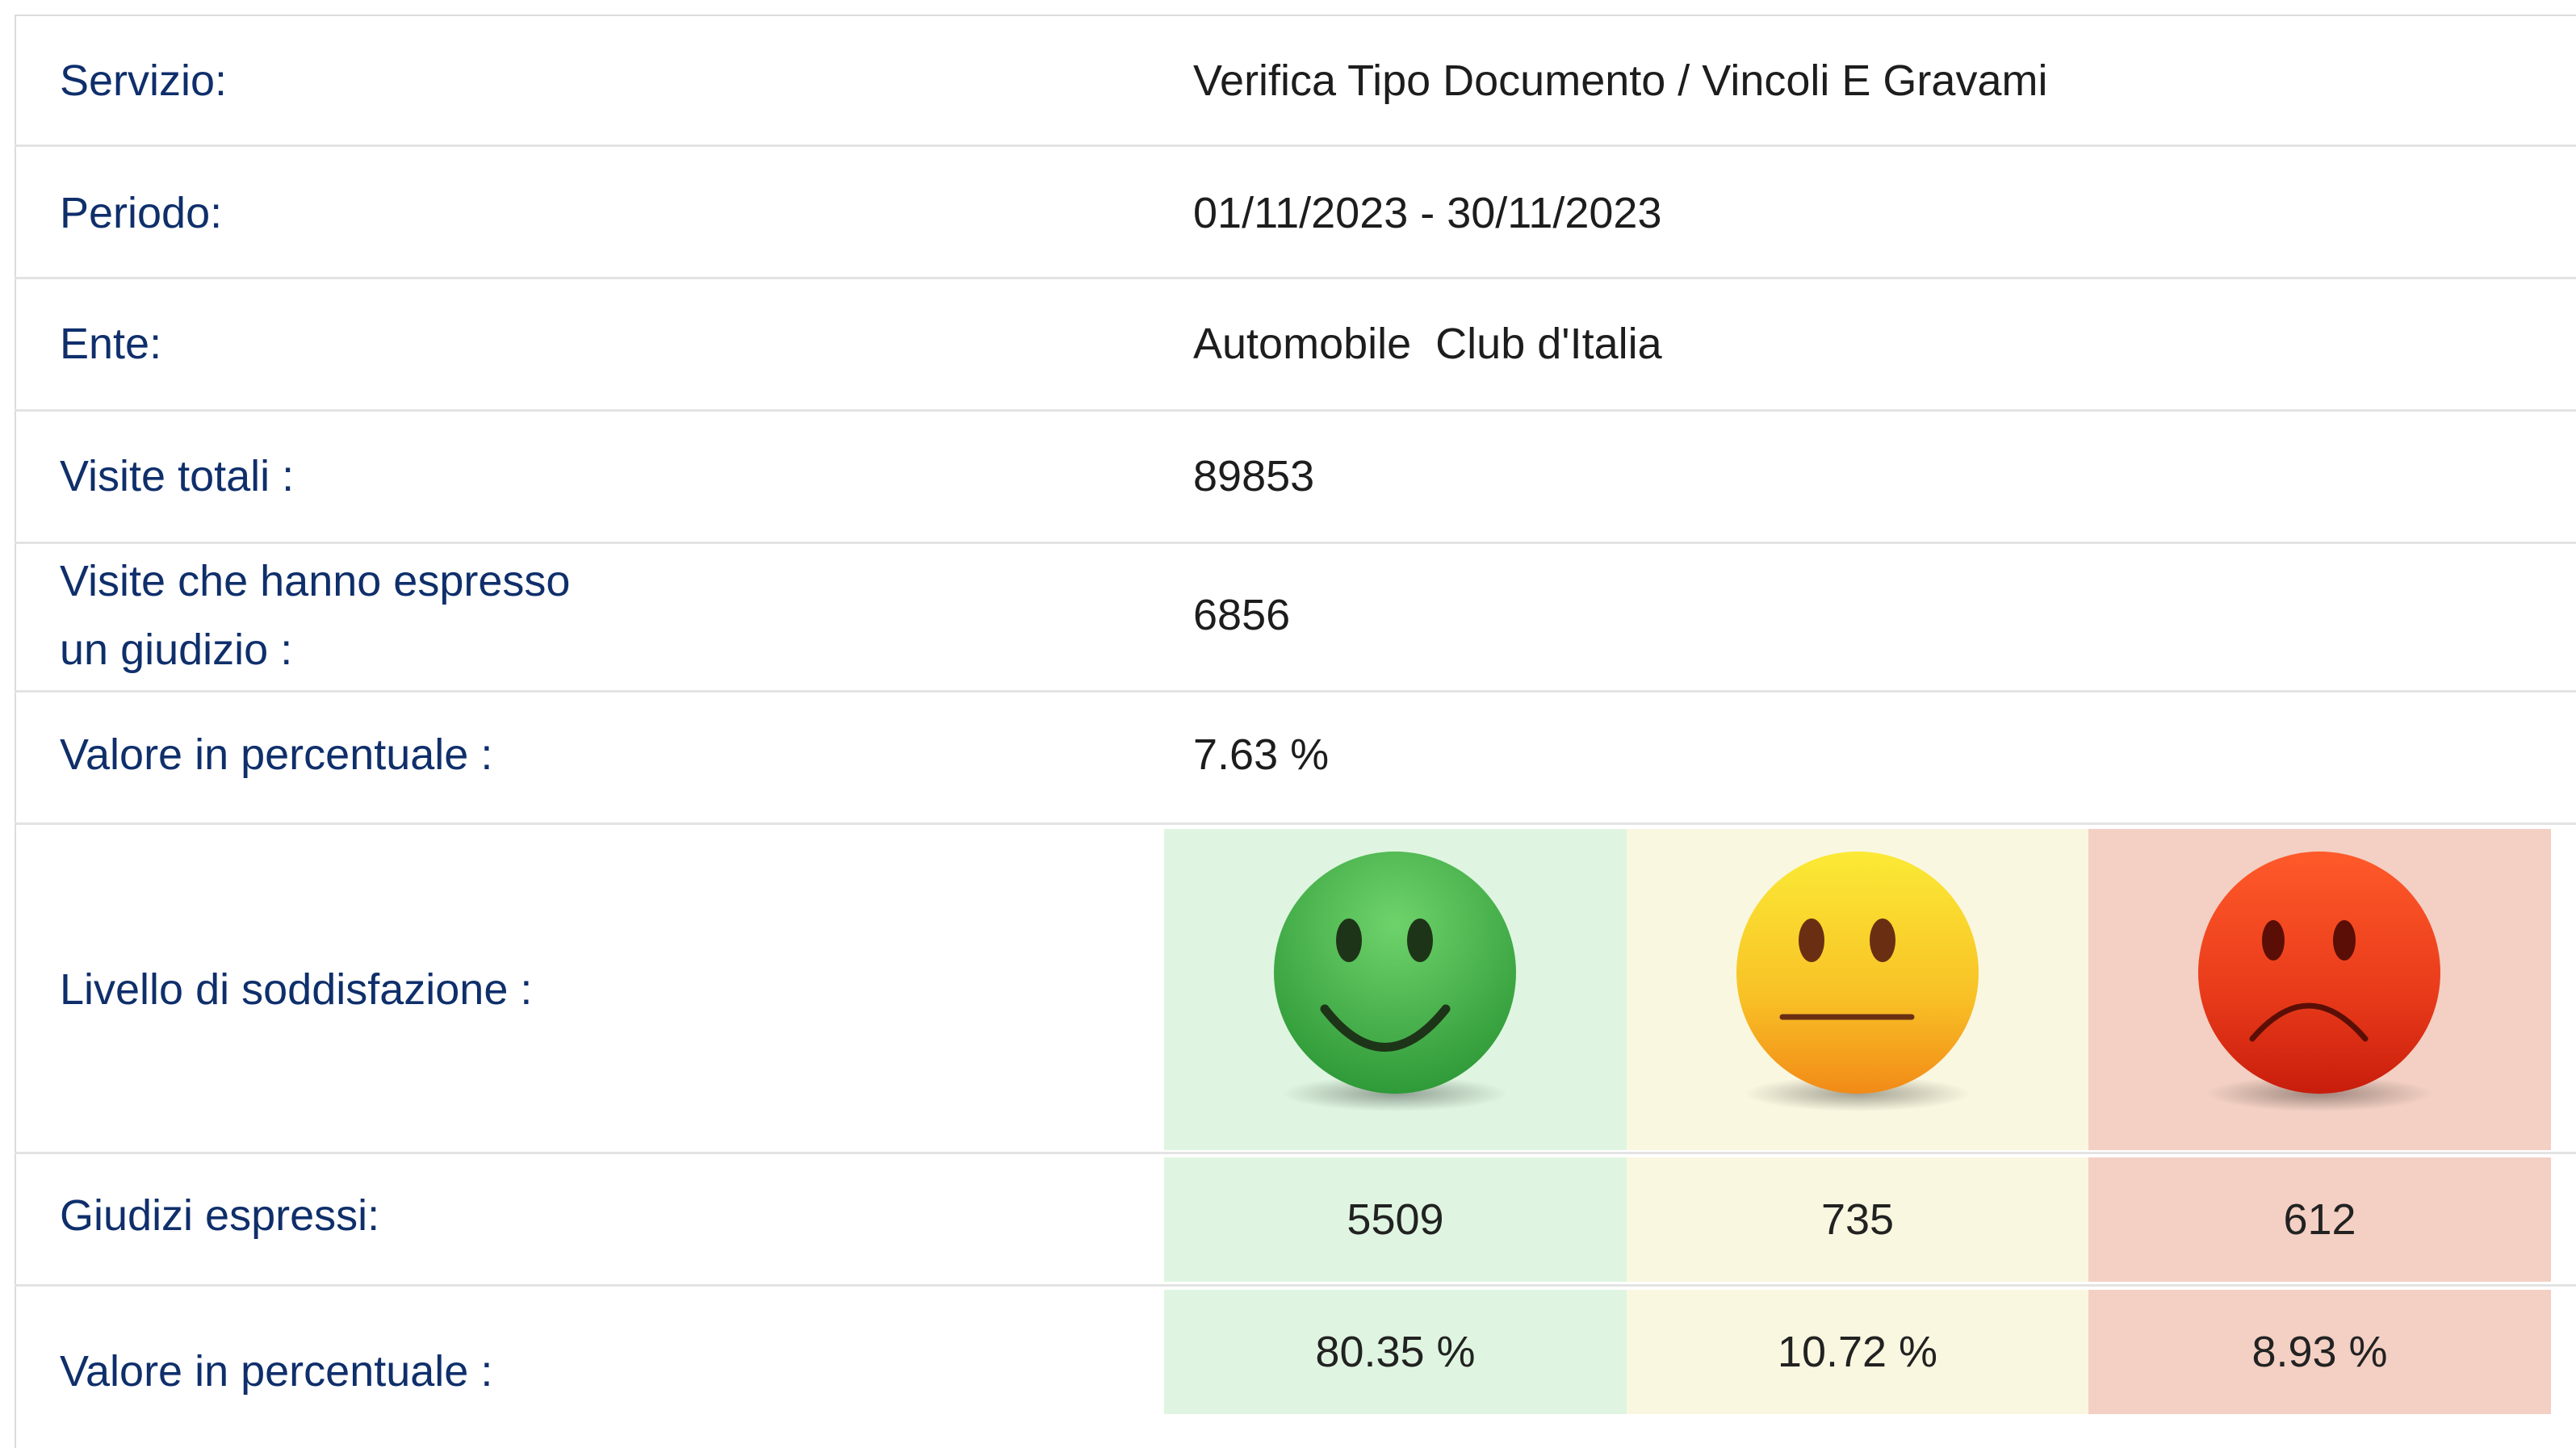 The height and width of the screenshot is (1448, 2576). Describe the element at coordinates (1857, 1352) in the screenshot. I see `percent-neutral: 10.72 %` at that location.